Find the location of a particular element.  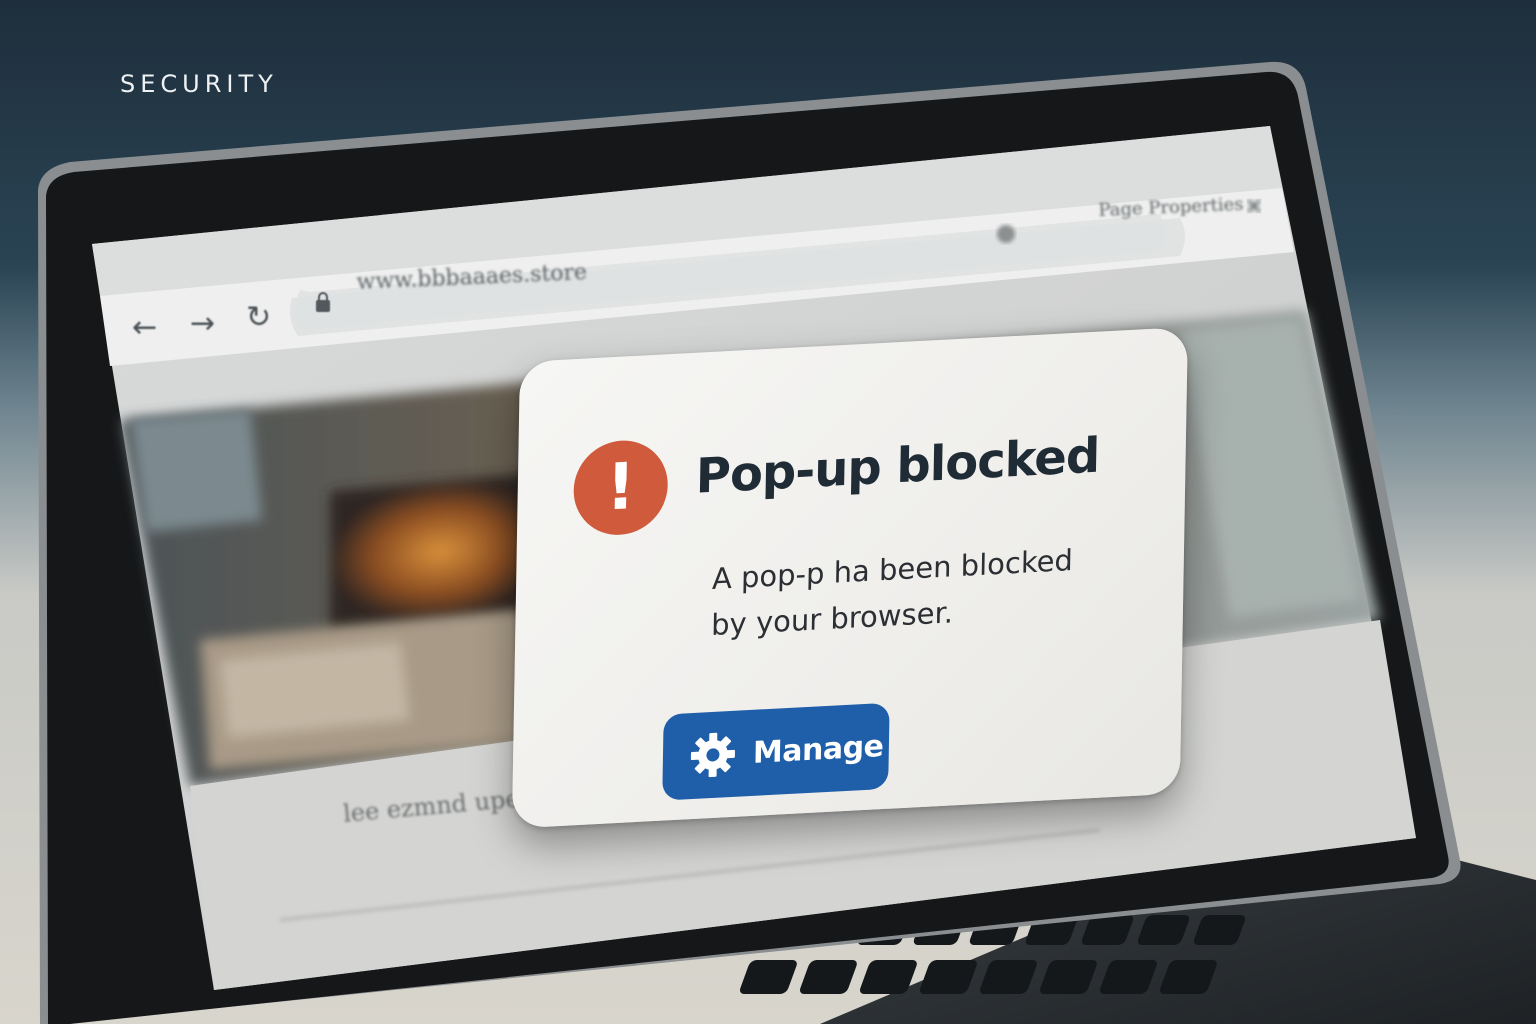

alert-icon: ! is located at coordinates (620, 488).